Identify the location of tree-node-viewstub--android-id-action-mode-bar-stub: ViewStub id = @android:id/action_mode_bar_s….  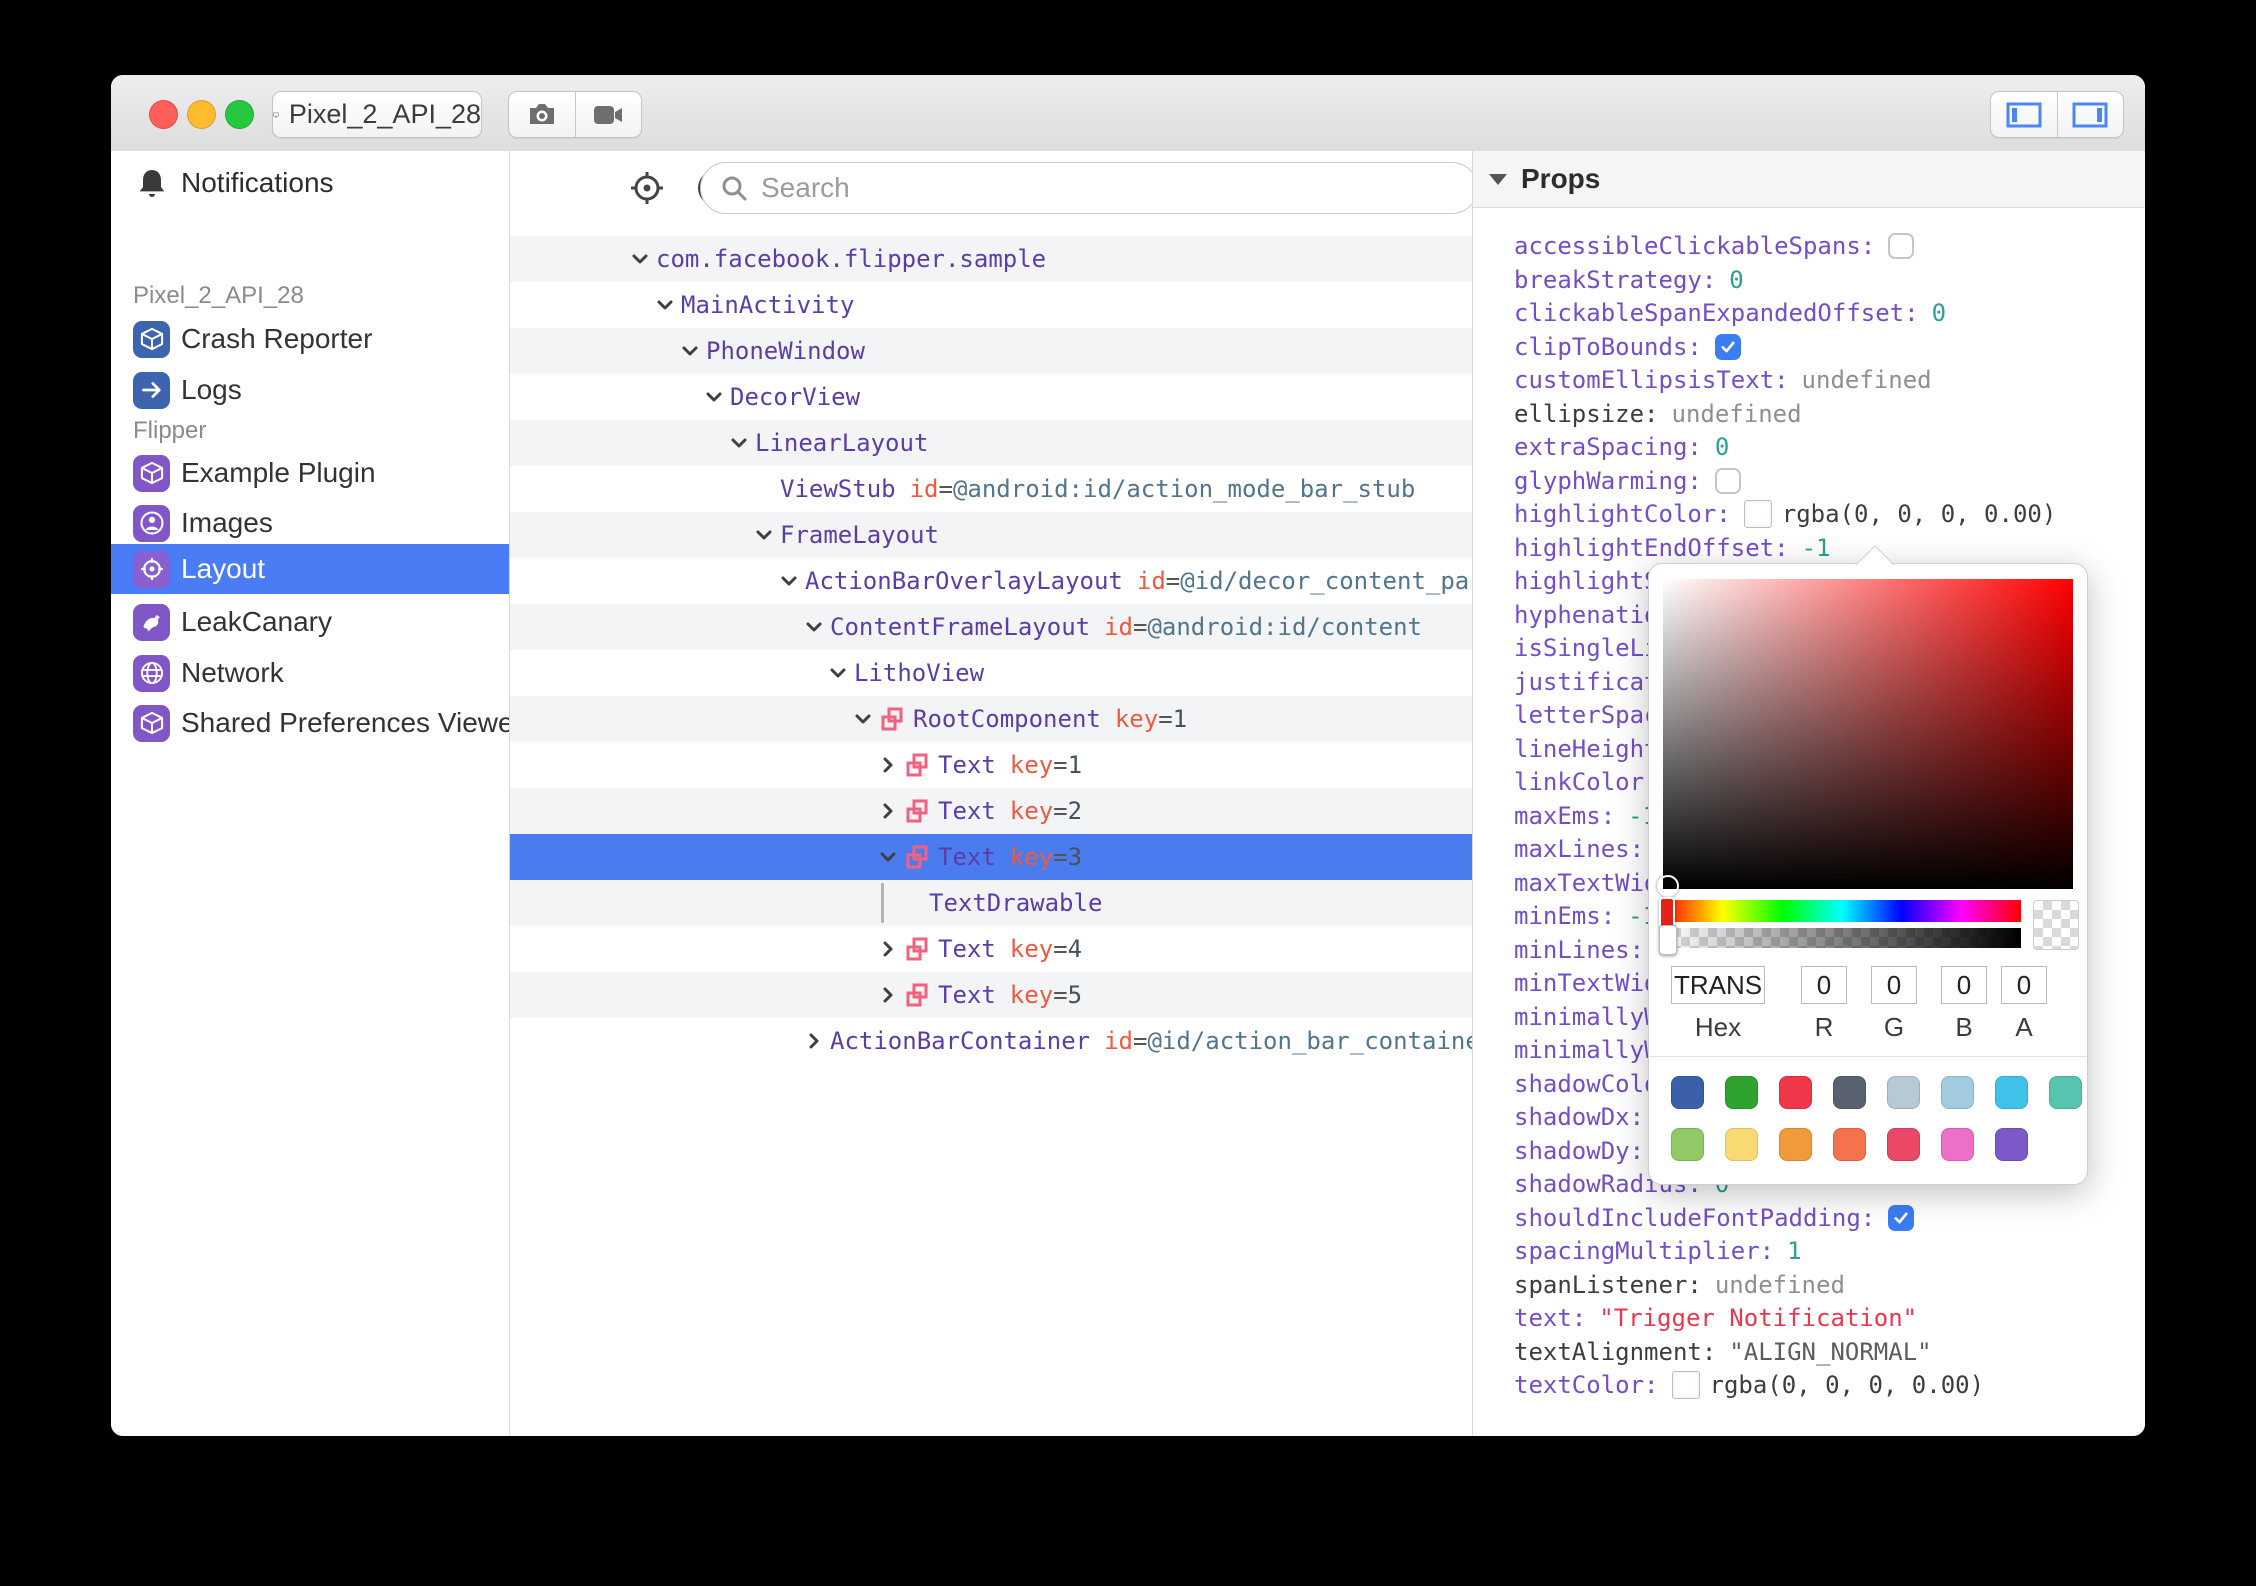
(991, 489).